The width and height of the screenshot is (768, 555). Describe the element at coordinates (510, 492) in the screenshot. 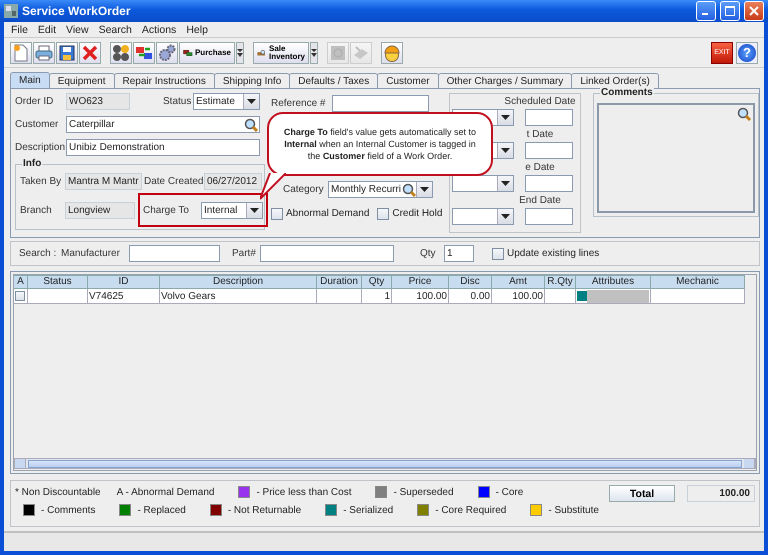

I see `legend-label: - Core` at that location.